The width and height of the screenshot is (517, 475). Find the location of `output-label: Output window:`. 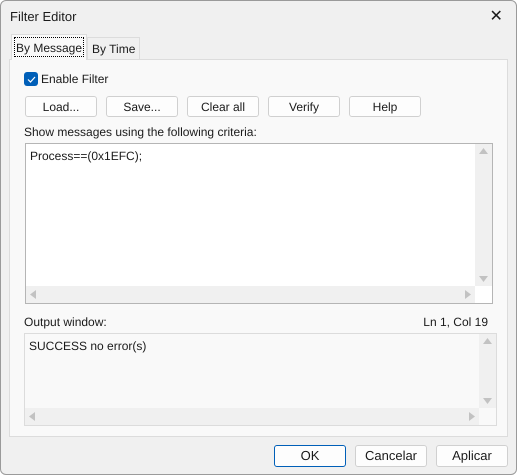

output-label: Output window: is located at coordinates (65, 321).